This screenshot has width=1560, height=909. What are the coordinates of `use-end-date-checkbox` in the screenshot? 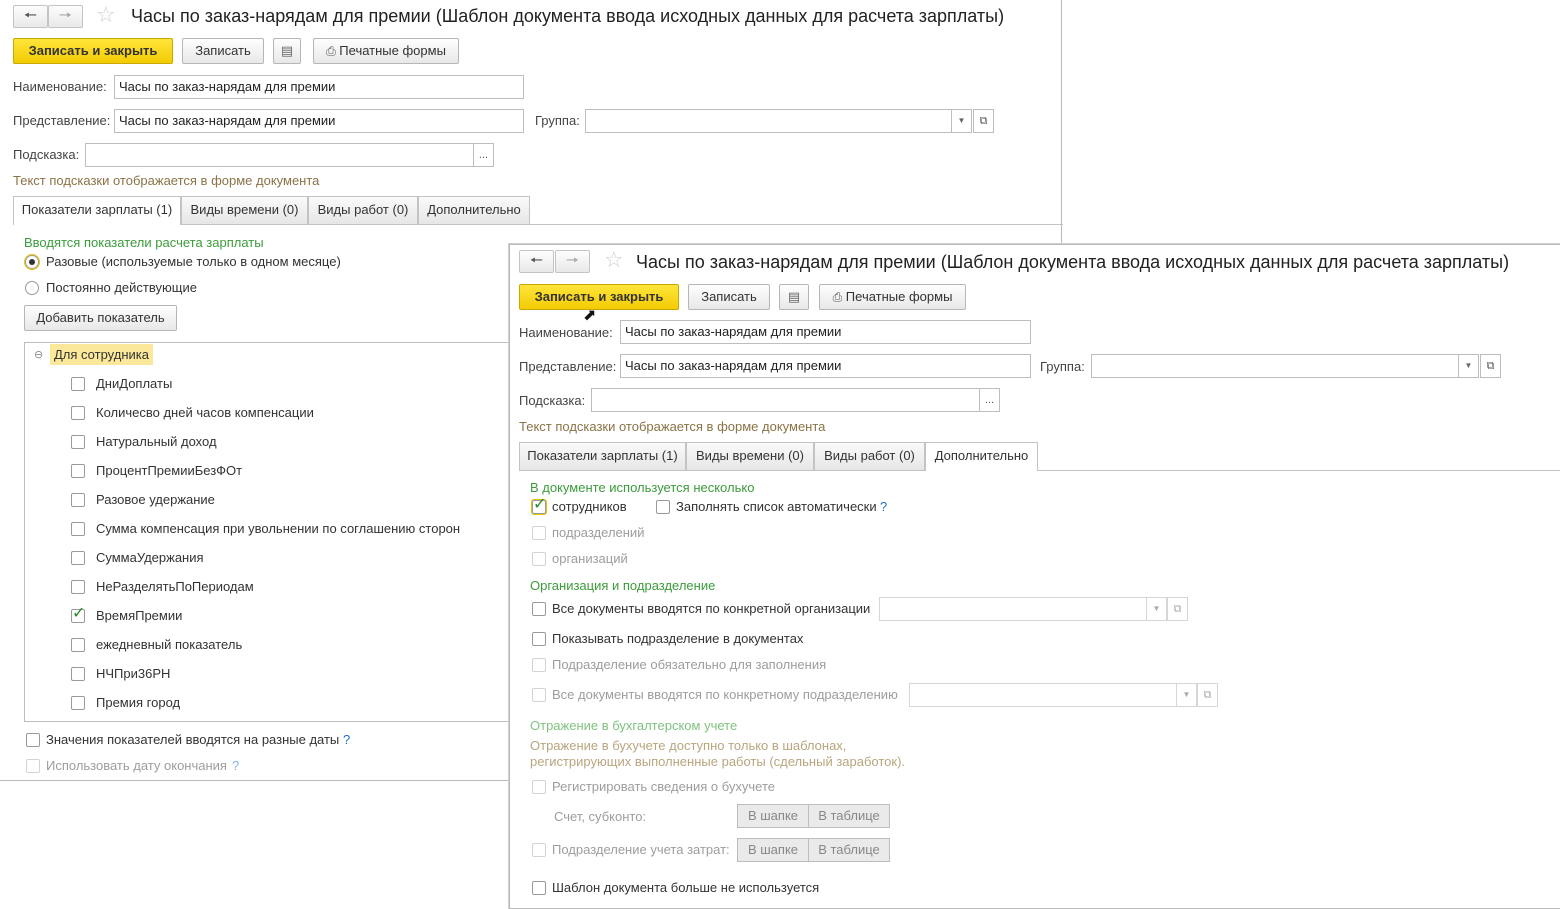 It's located at (33, 766).